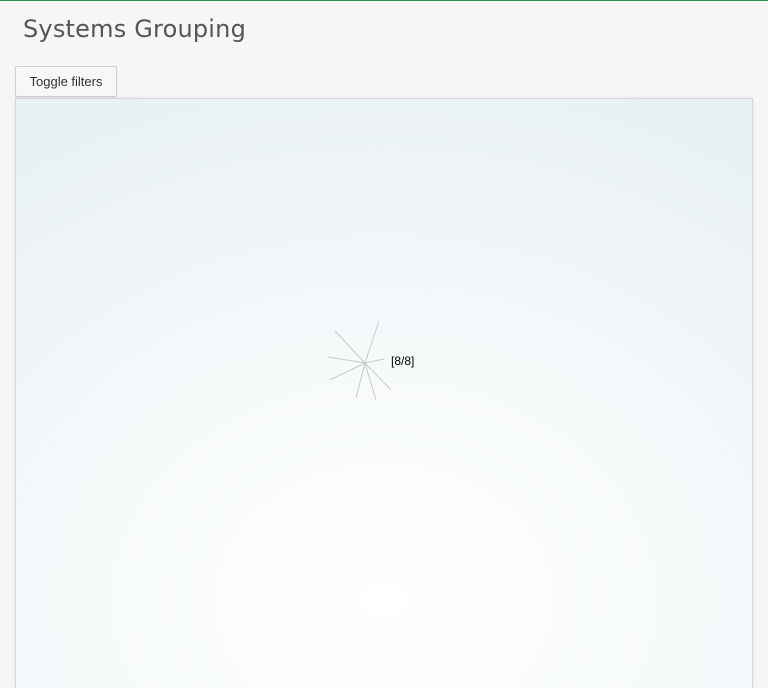 This screenshot has height=688, width=768. What do you see at coordinates (402, 361) in the screenshot?
I see `cluster-label: [8/8]` at bounding box center [402, 361].